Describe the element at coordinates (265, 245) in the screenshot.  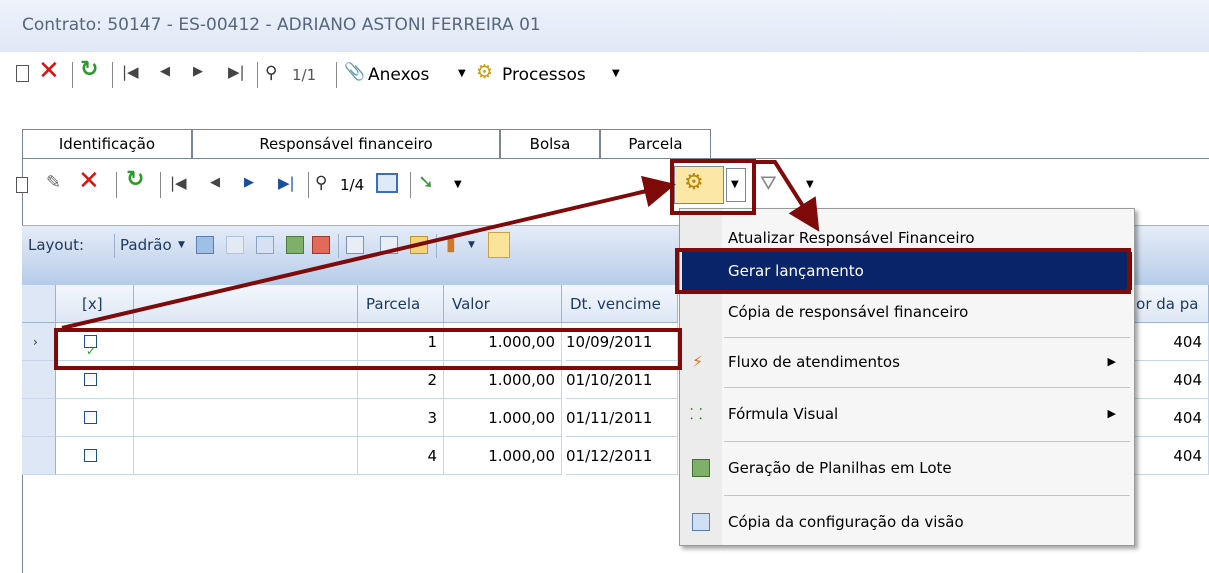
I see `layout-grid-icon` at that location.